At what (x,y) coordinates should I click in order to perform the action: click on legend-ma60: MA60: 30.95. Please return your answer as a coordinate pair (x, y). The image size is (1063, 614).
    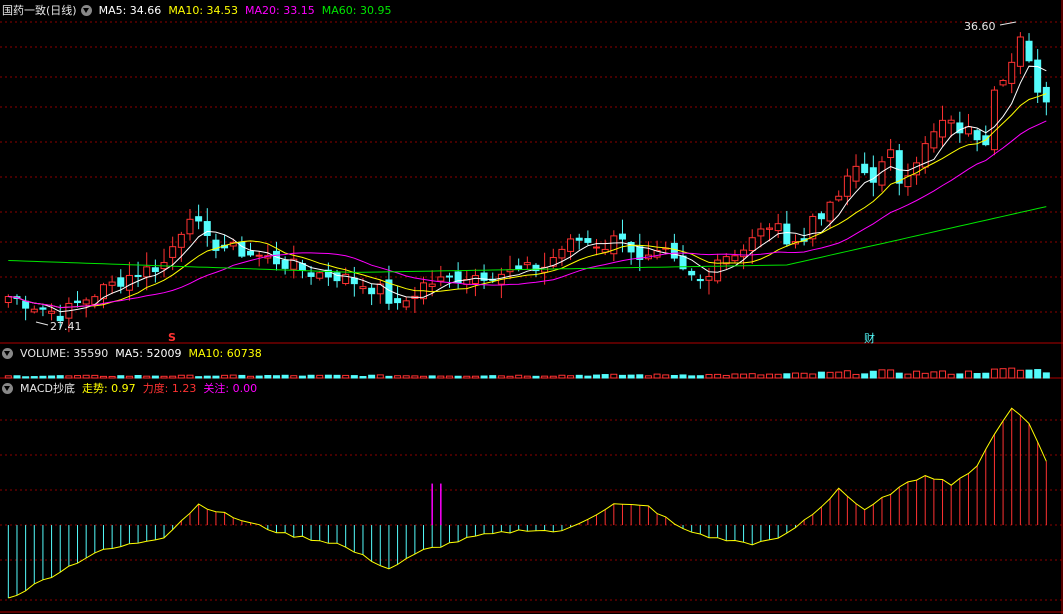
    Looking at the image, I should click on (356, 10).